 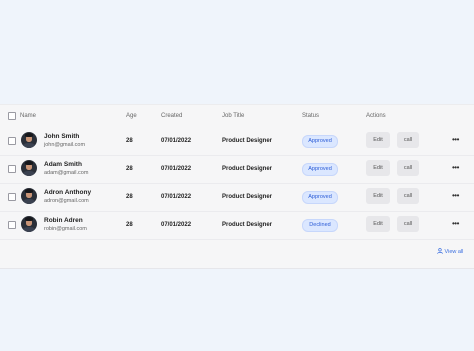 I want to click on user-email: adam@gmail.com, so click(x=66, y=173).